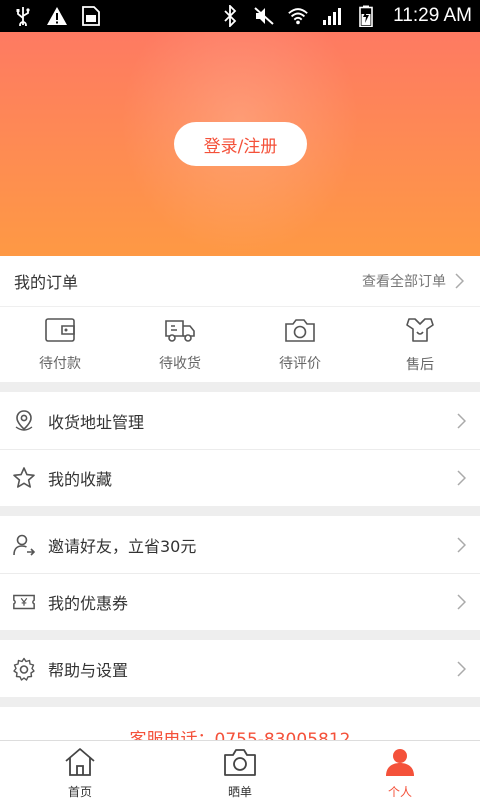 The image size is (480, 800). What do you see at coordinates (420, 364) in the screenshot?
I see `after-sales-label: 售后` at bounding box center [420, 364].